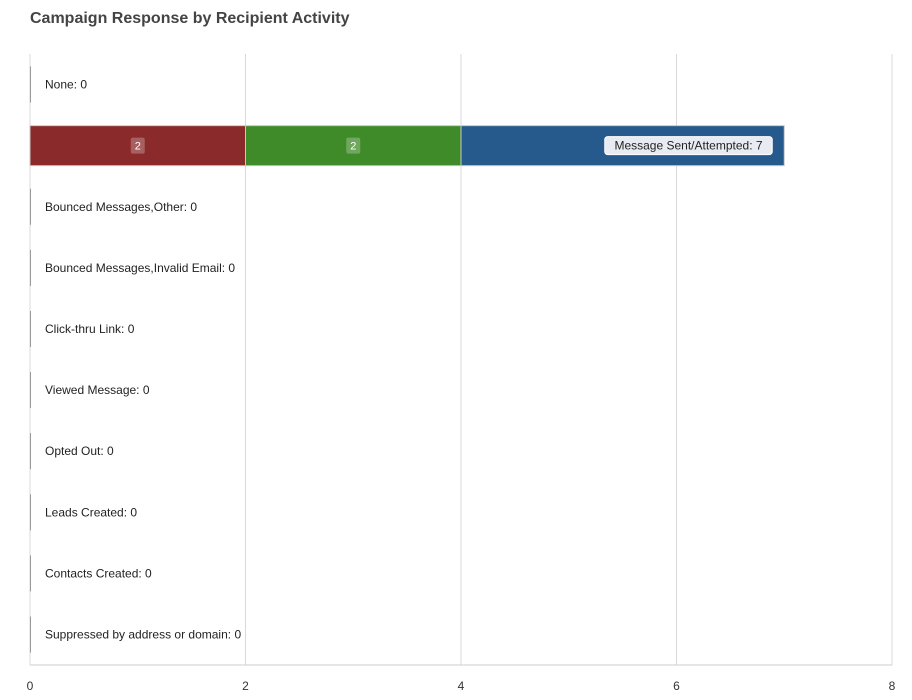 The height and width of the screenshot is (700, 912). What do you see at coordinates (79, 451) in the screenshot?
I see `row-label: Opted Out: 0` at bounding box center [79, 451].